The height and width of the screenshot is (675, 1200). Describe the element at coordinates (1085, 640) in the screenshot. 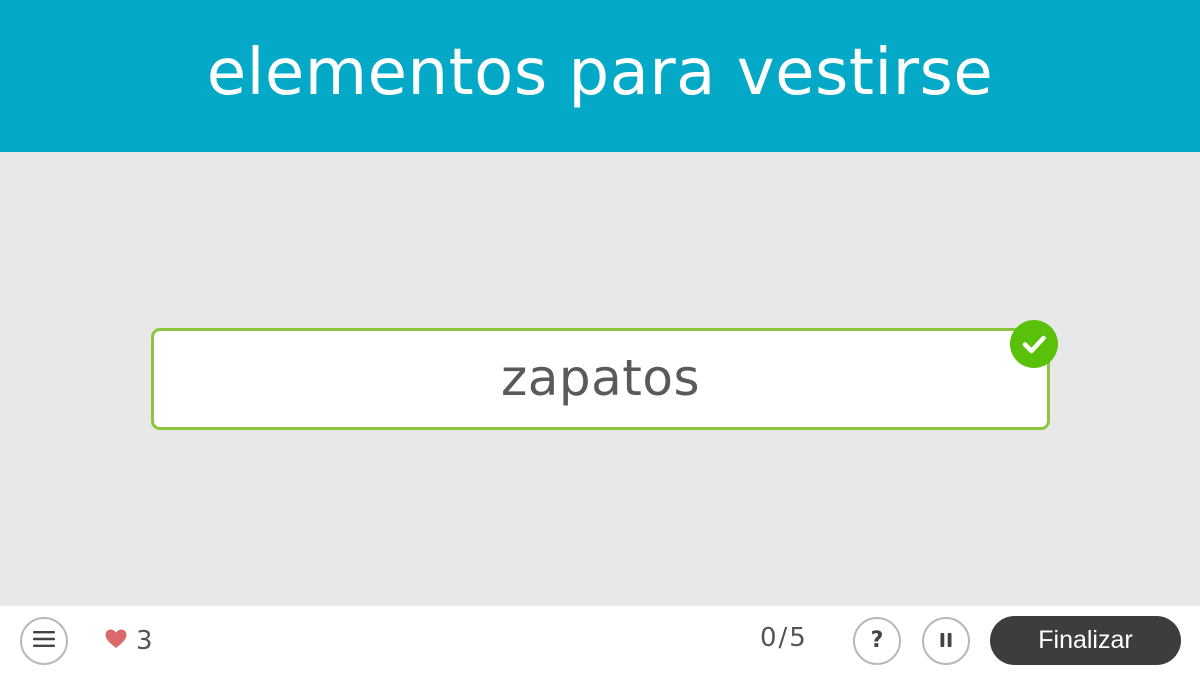

I see `finish-button: Finalizar` at that location.